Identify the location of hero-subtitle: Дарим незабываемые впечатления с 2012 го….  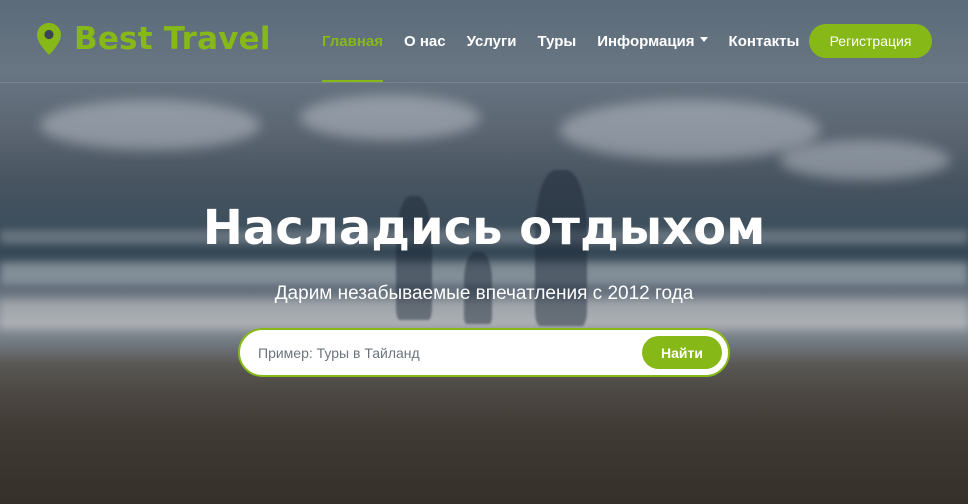
(484, 293).